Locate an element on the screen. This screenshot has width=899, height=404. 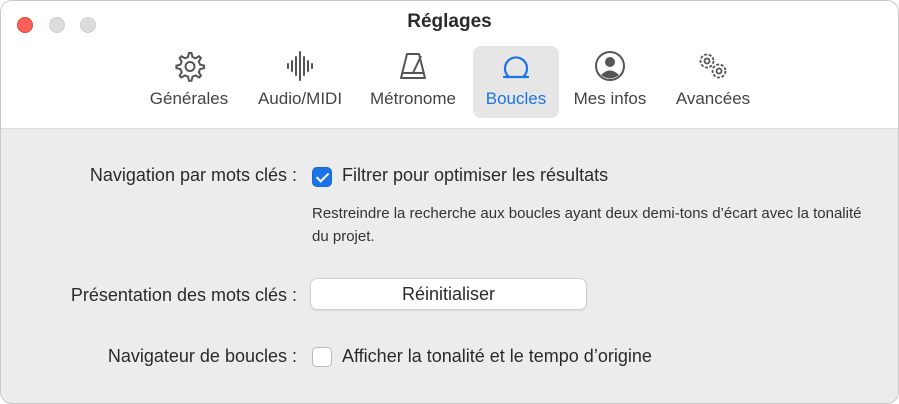
loop-browser-label: Navigateur de boucles : is located at coordinates (202, 356).